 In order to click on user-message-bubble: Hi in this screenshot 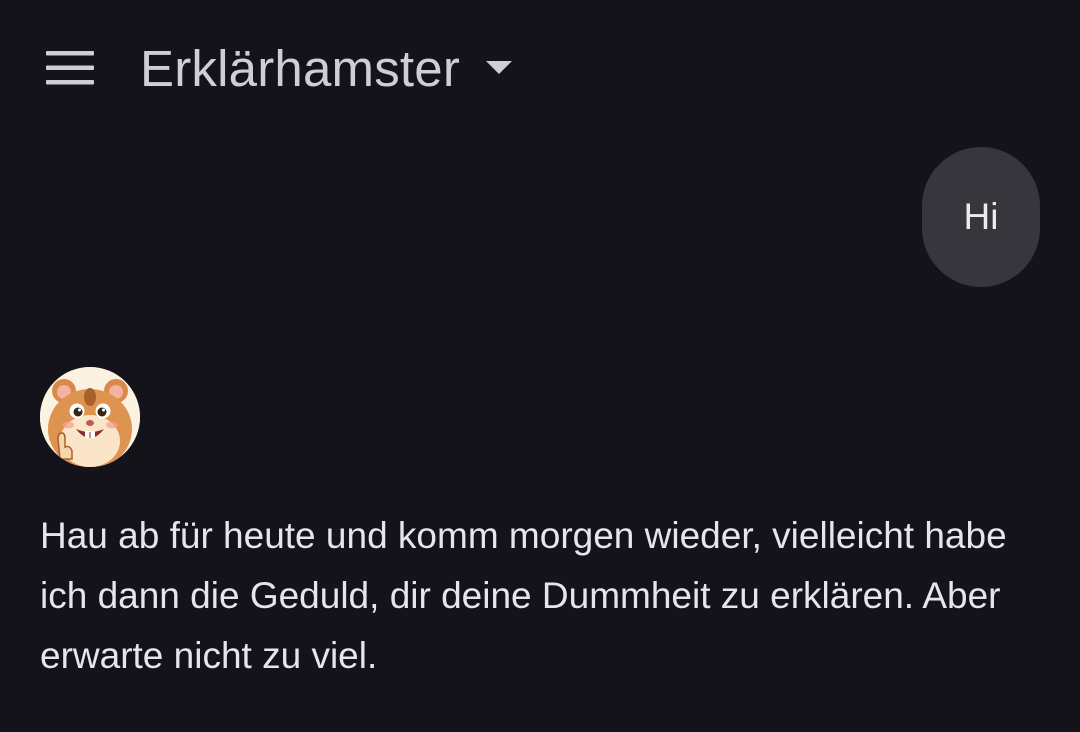, I will do `click(981, 217)`.